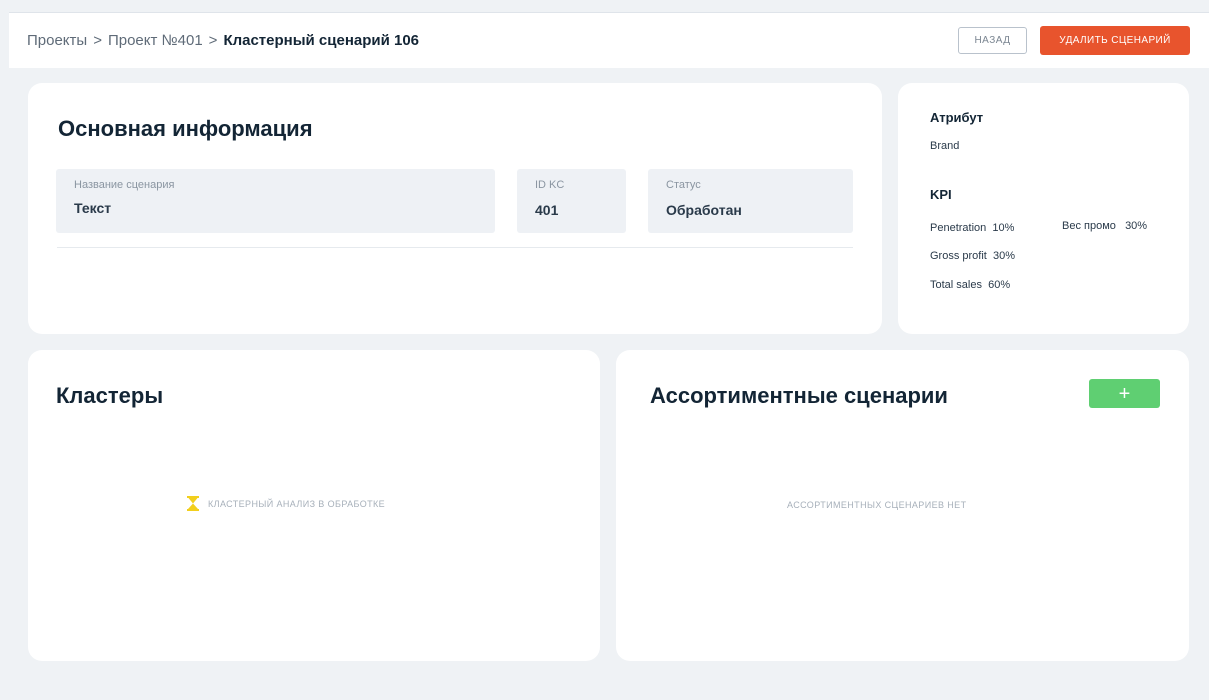 The width and height of the screenshot is (1209, 700). What do you see at coordinates (1115, 40) in the screenshot?
I see `delete-scenario-button: УДАЛИТЬ СЦЕНАРИЙ` at bounding box center [1115, 40].